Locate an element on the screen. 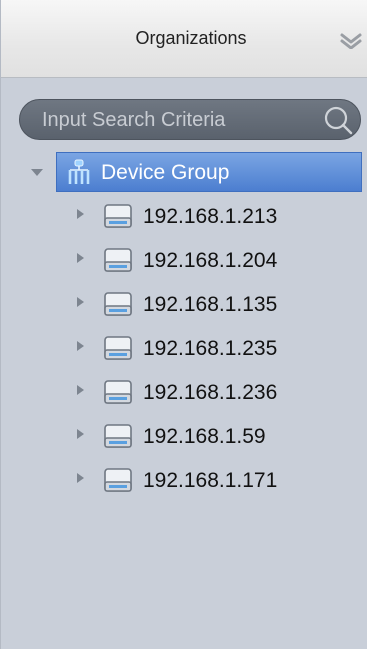 Image resolution: width=367 pixels, height=649 pixels. search-box is located at coordinates (190, 119).